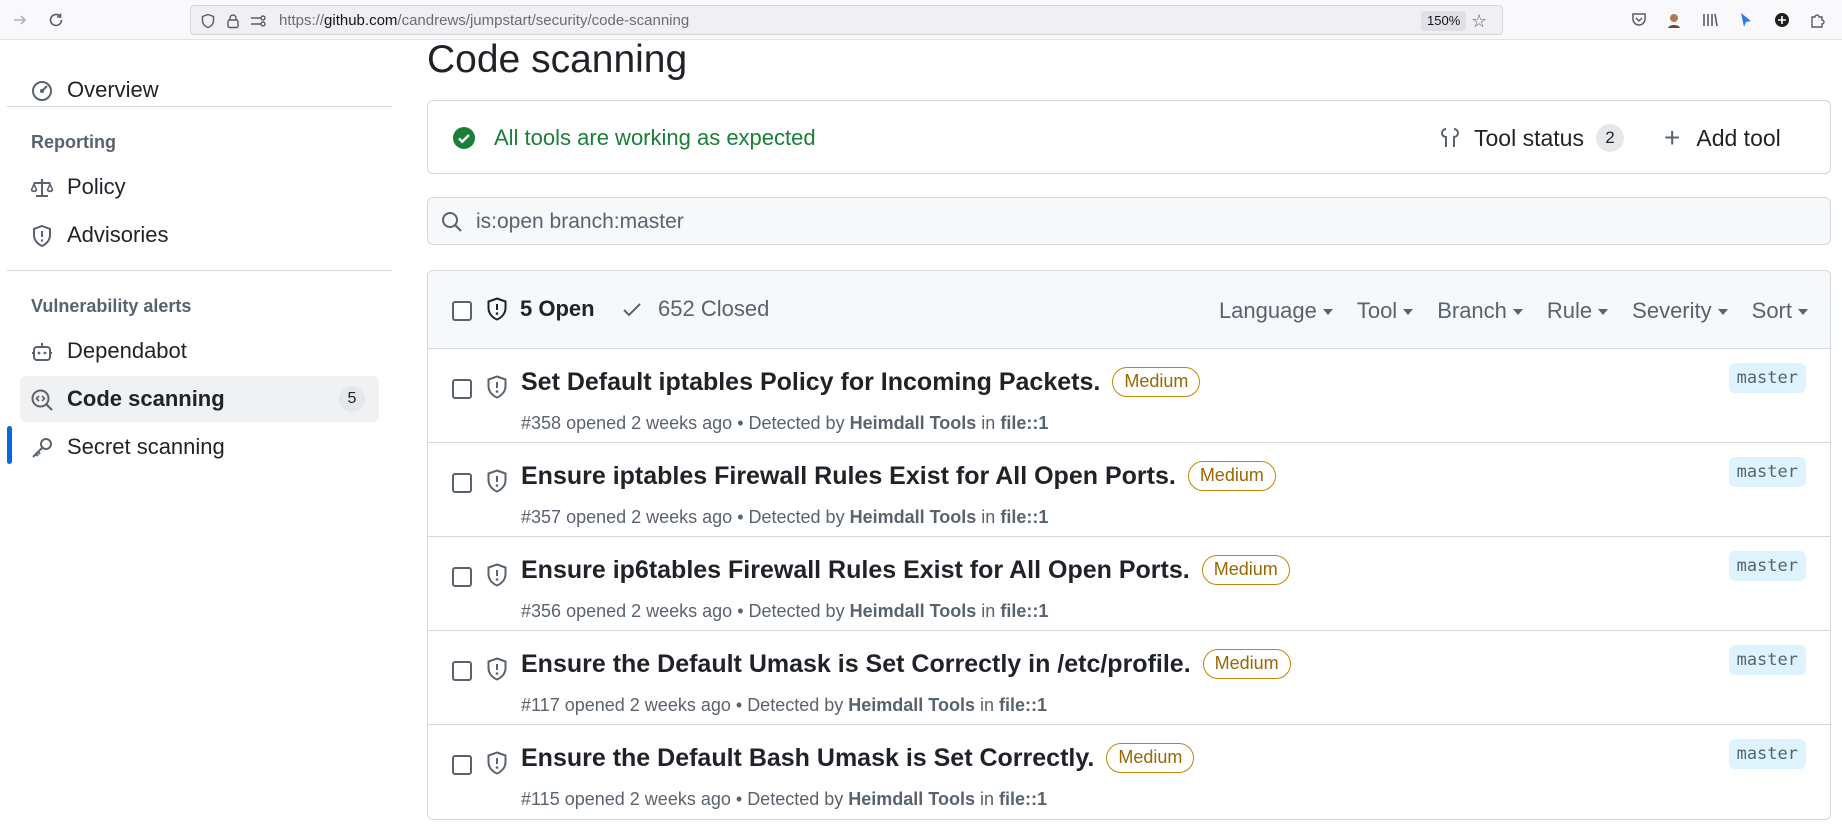  I want to click on sidebar-item-label: Overview, so click(113, 89).